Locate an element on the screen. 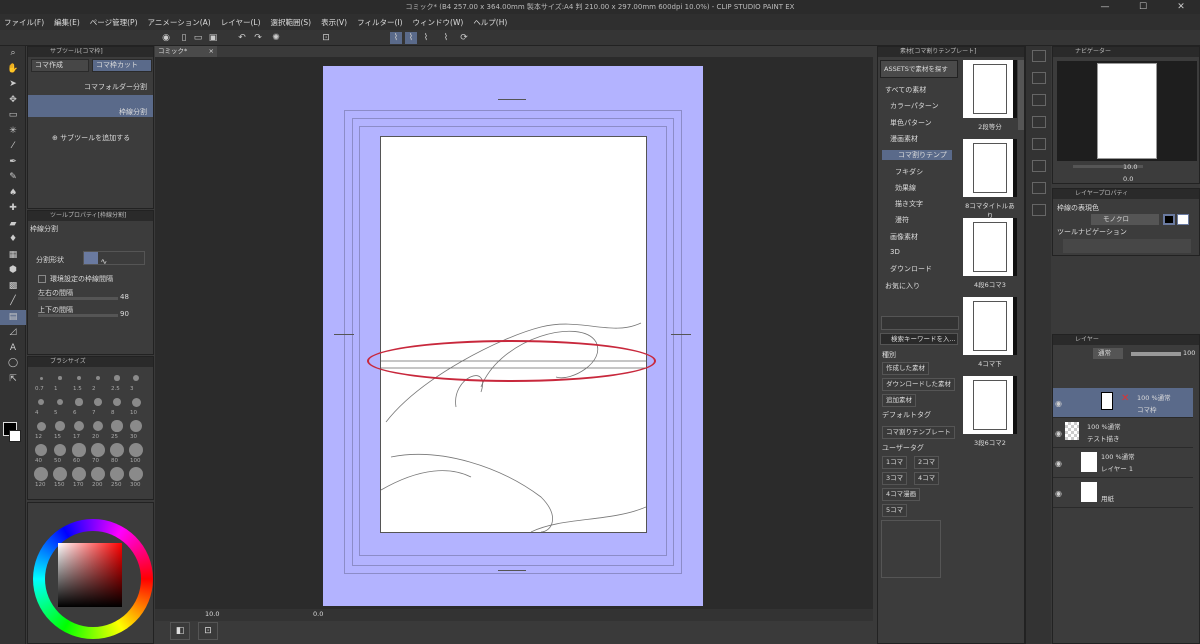 The width and height of the screenshot is (1200, 644). material-tree-item: フキダシ is located at coordinates (909, 172).